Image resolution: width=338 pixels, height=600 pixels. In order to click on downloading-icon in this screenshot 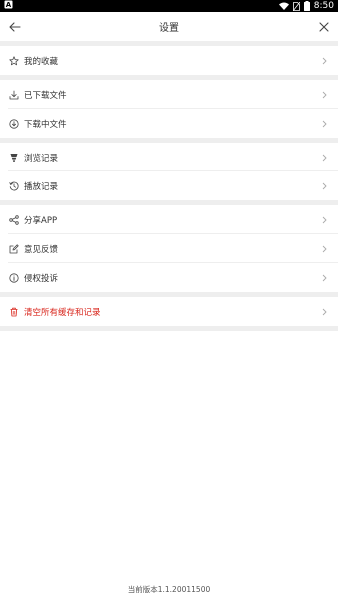, I will do `click(14, 124)`.